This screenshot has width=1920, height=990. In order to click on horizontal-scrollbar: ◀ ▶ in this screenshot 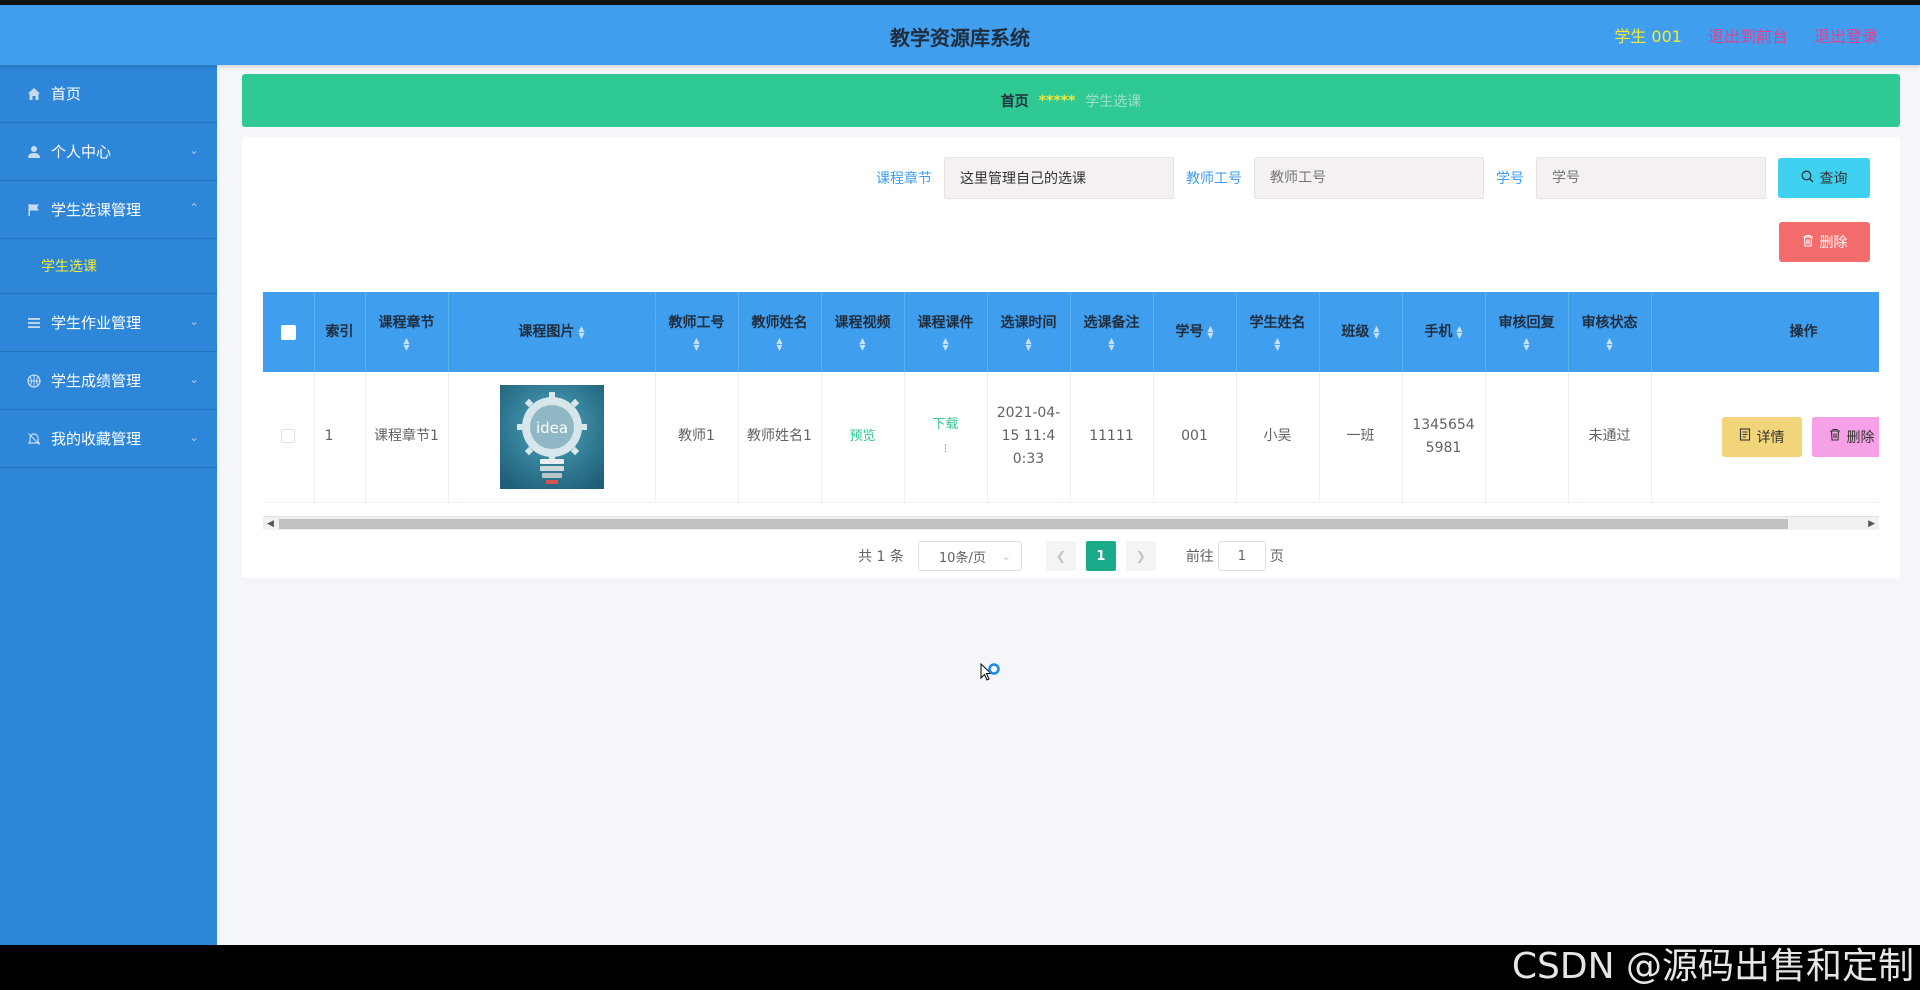, I will do `click(1071, 523)`.